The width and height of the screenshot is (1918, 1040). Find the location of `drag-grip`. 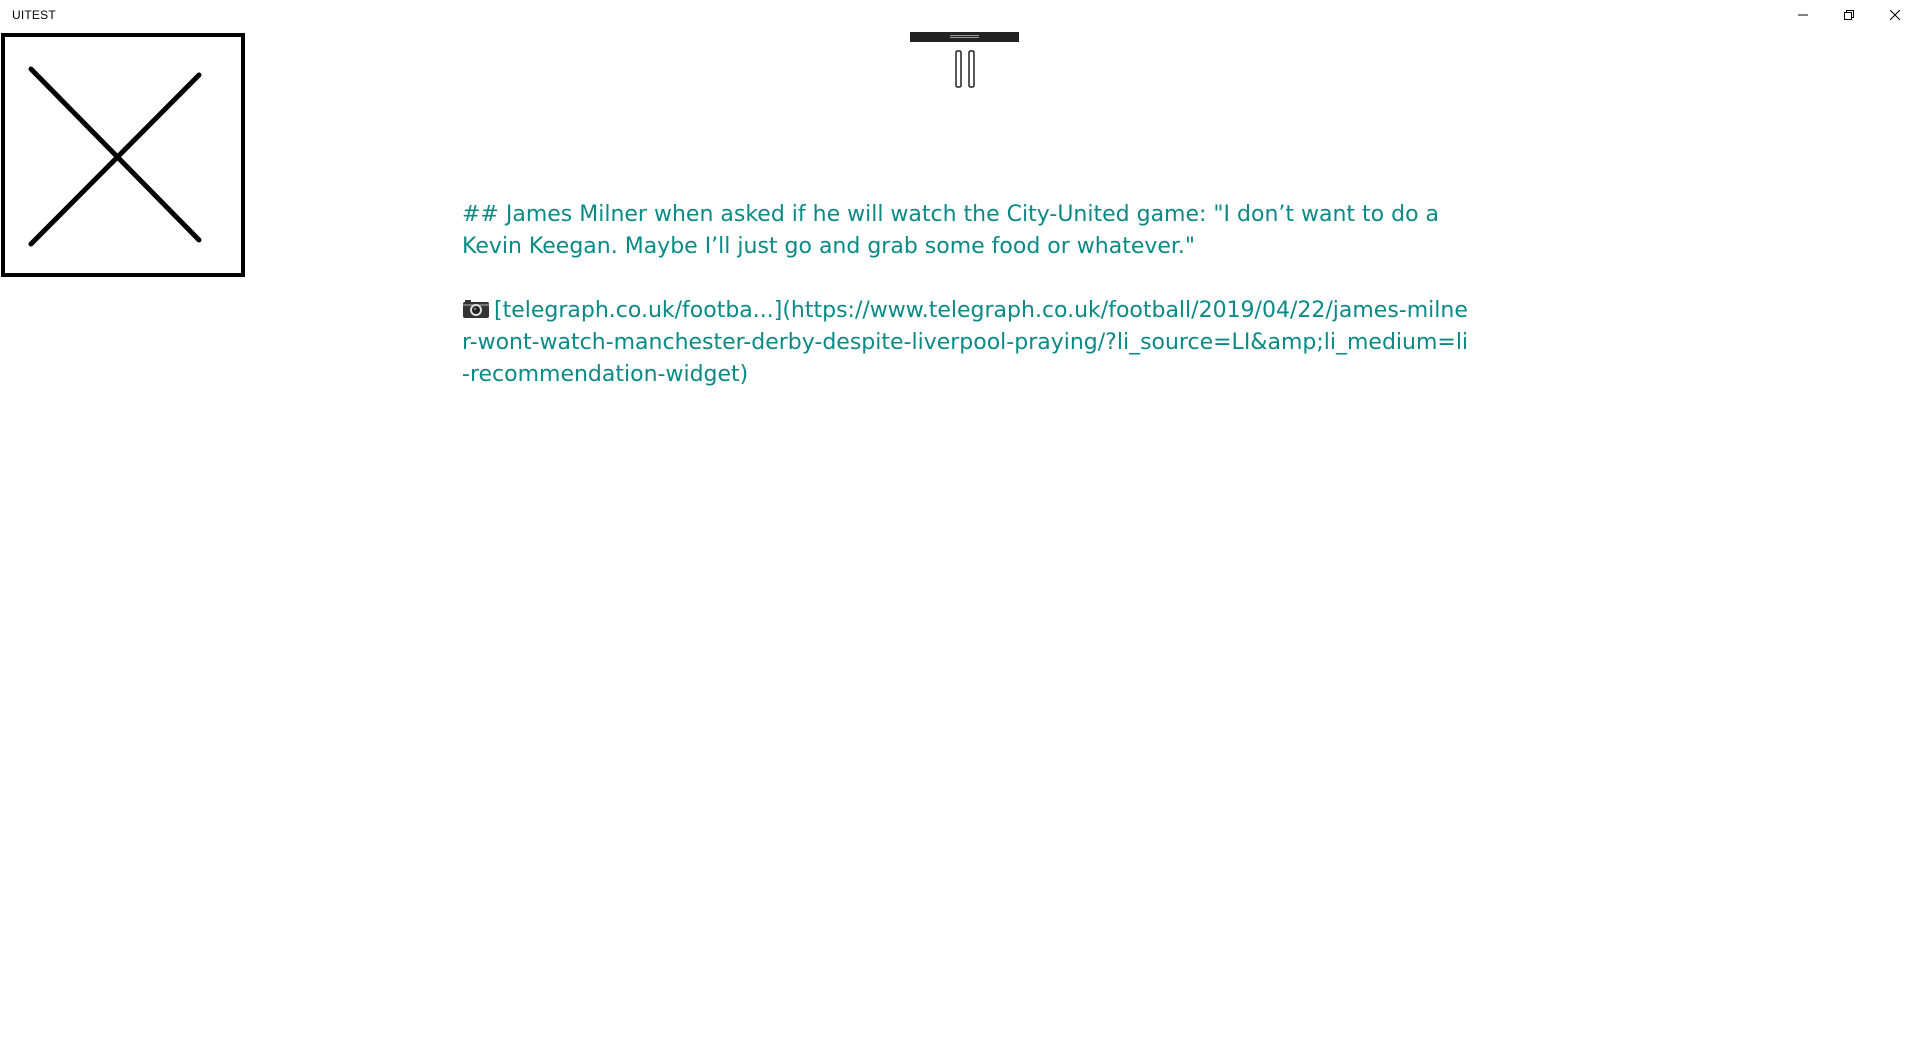

drag-grip is located at coordinates (964, 35).